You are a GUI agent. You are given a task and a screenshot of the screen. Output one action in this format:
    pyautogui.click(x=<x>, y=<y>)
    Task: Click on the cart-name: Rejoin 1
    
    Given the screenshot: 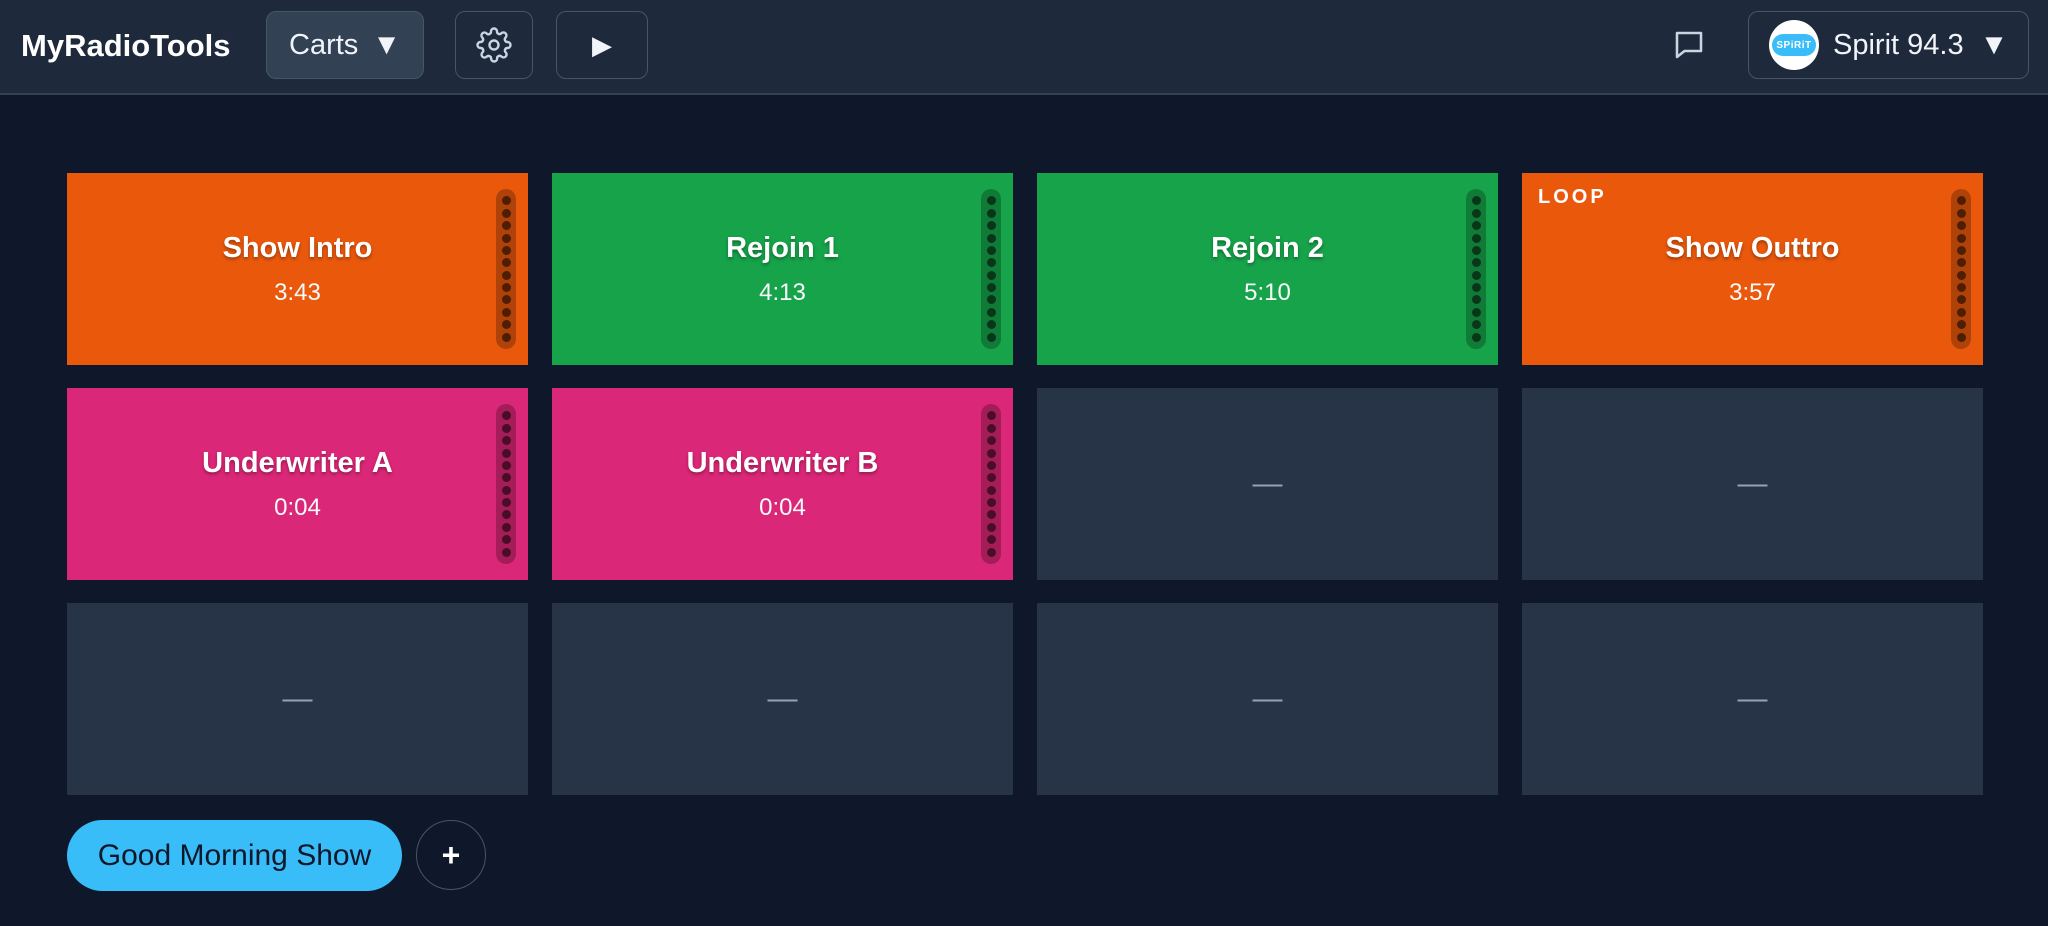 What is the action you would take?
    pyautogui.click(x=782, y=247)
    